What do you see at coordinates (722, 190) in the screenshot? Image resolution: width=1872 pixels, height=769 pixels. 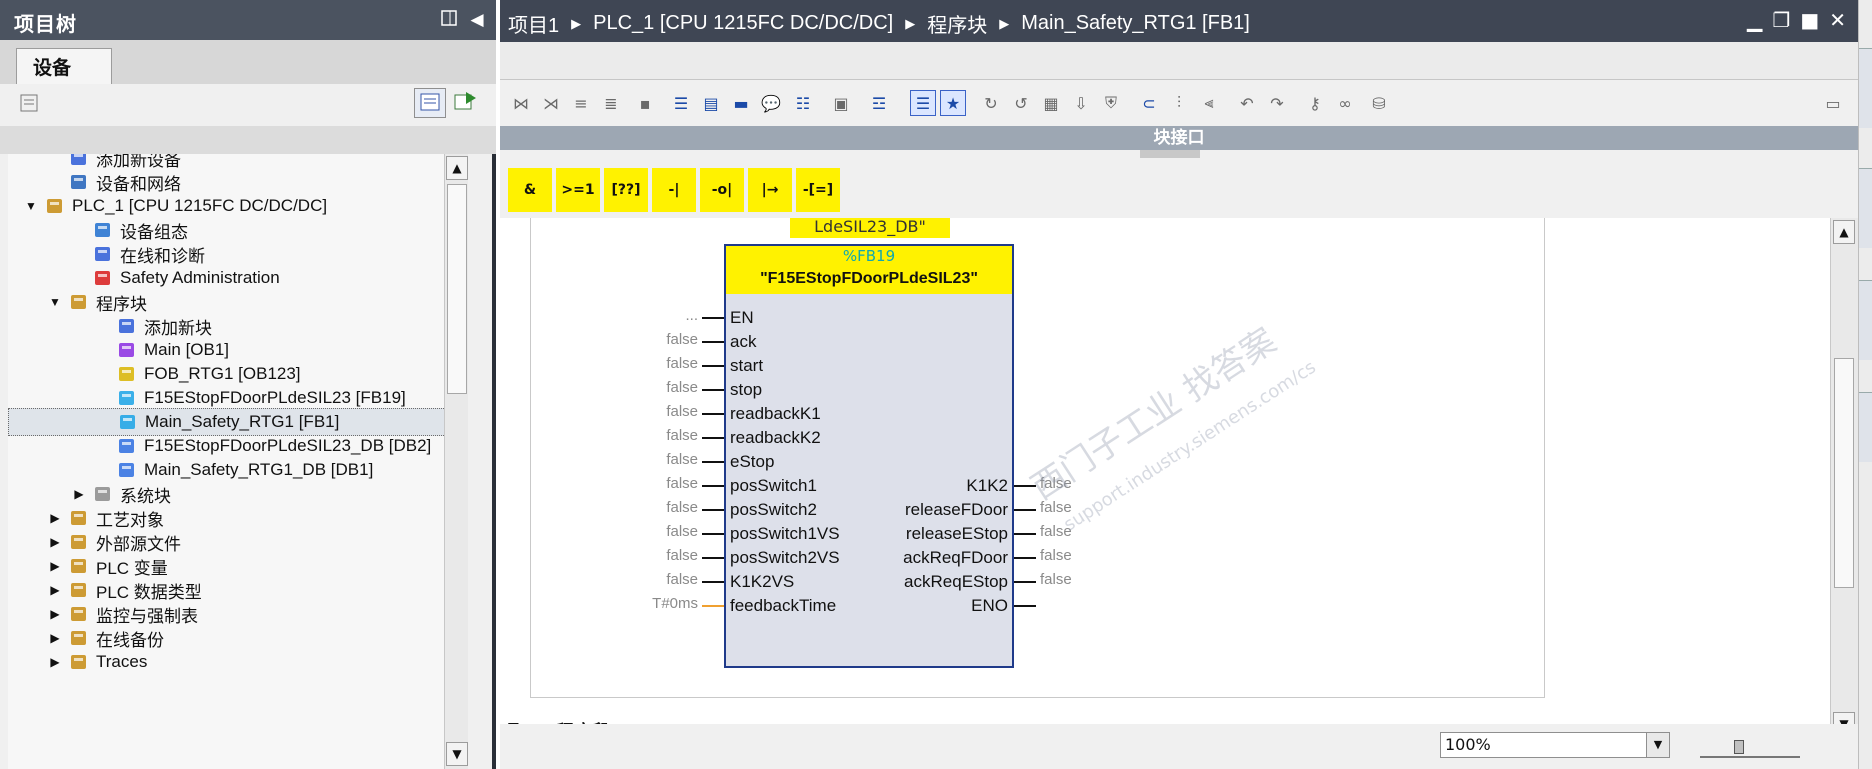 I see `negated-contact-button: -o|` at bounding box center [722, 190].